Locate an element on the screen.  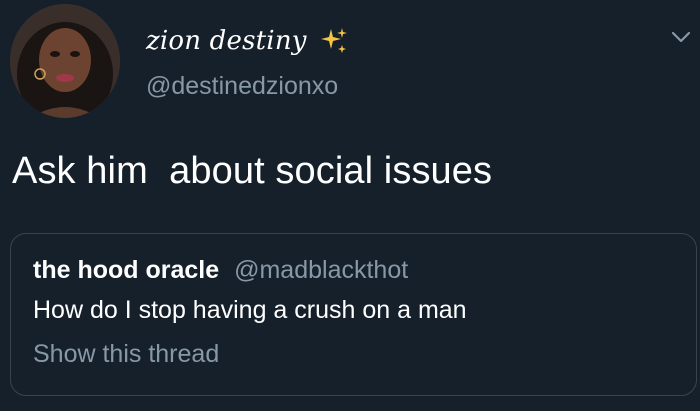
author-handle: @destinedzionxo is located at coordinates (242, 86).